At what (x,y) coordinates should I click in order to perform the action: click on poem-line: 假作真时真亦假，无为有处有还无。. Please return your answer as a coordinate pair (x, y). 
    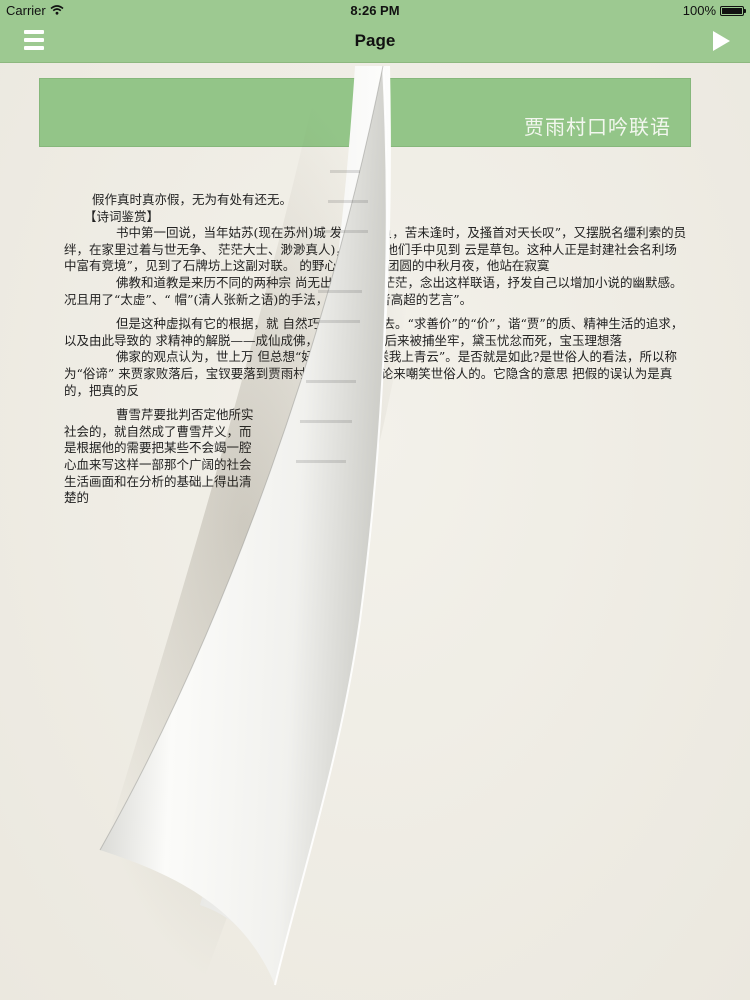
    Looking at the image, I should click on (192, 199).